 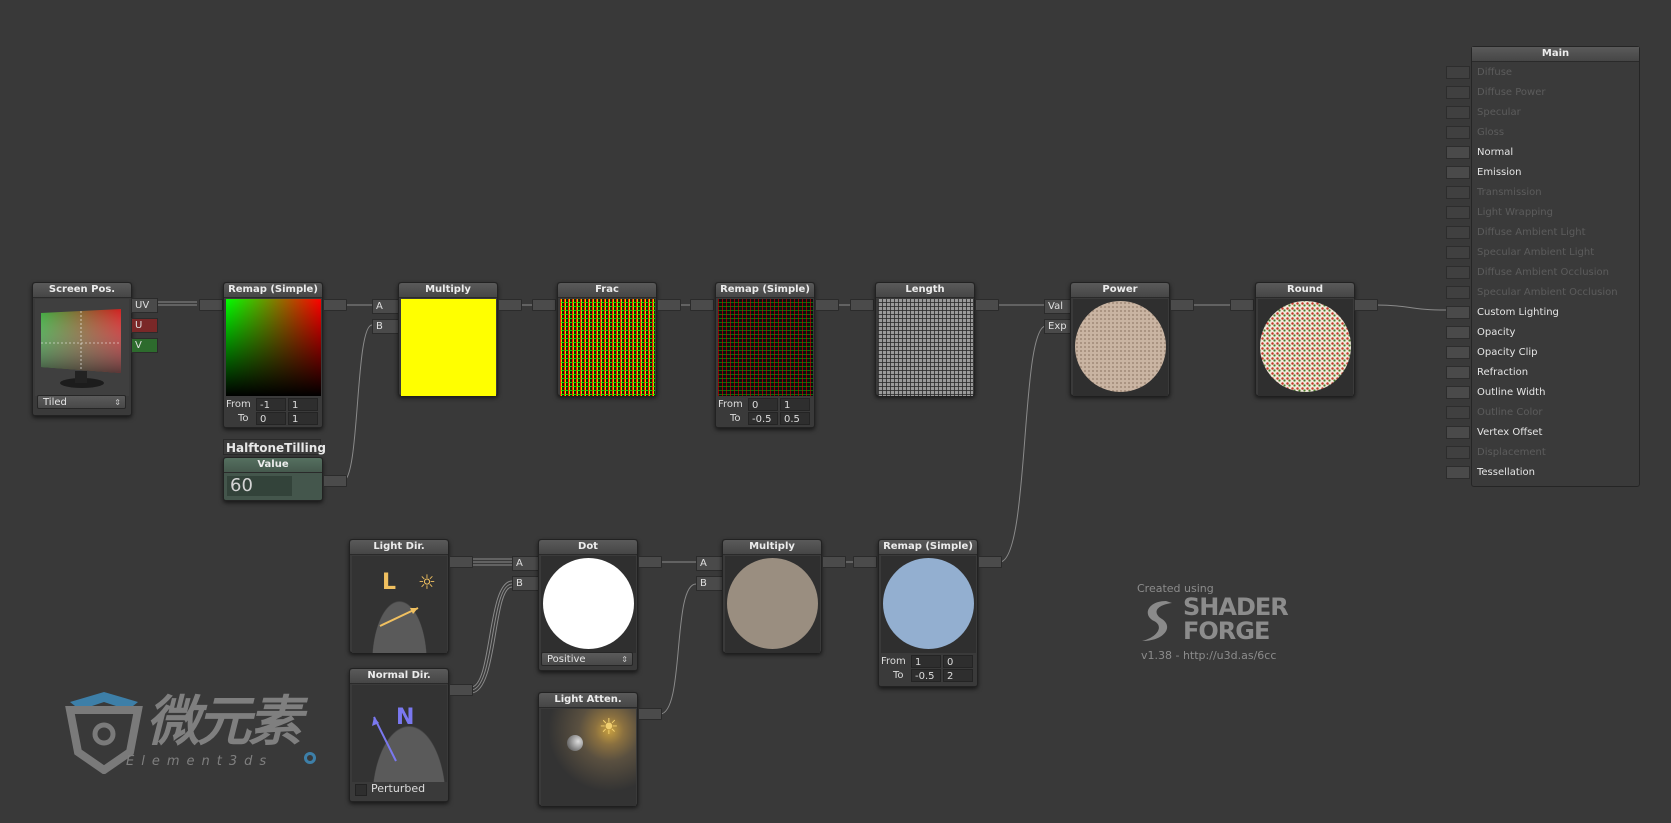 What do you see at coordinates (1555, 54) in the screenshot?
I see `main-title: Main` at bounding box center [1555, 54].